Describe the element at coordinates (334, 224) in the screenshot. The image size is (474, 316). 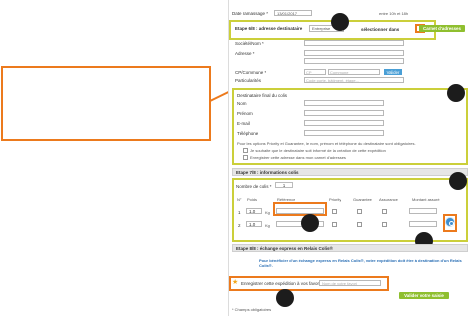
I see `row2-priority-checkbox` at that location.